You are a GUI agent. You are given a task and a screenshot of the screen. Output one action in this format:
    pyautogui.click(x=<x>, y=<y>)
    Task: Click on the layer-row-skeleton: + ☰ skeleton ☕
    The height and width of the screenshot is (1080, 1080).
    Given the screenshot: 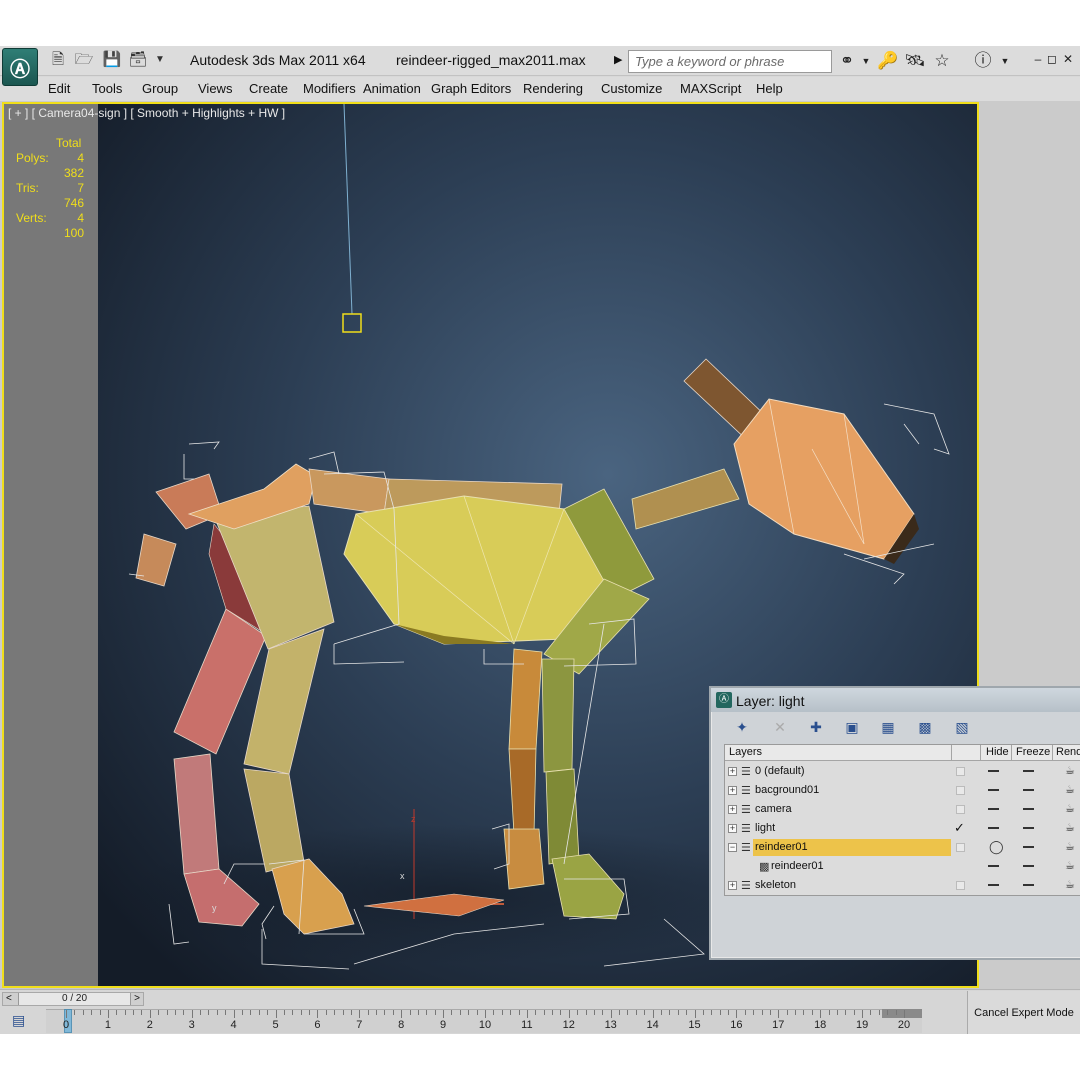 What is the action you would take?
    pyautogui.click(x=902, y=885)
    